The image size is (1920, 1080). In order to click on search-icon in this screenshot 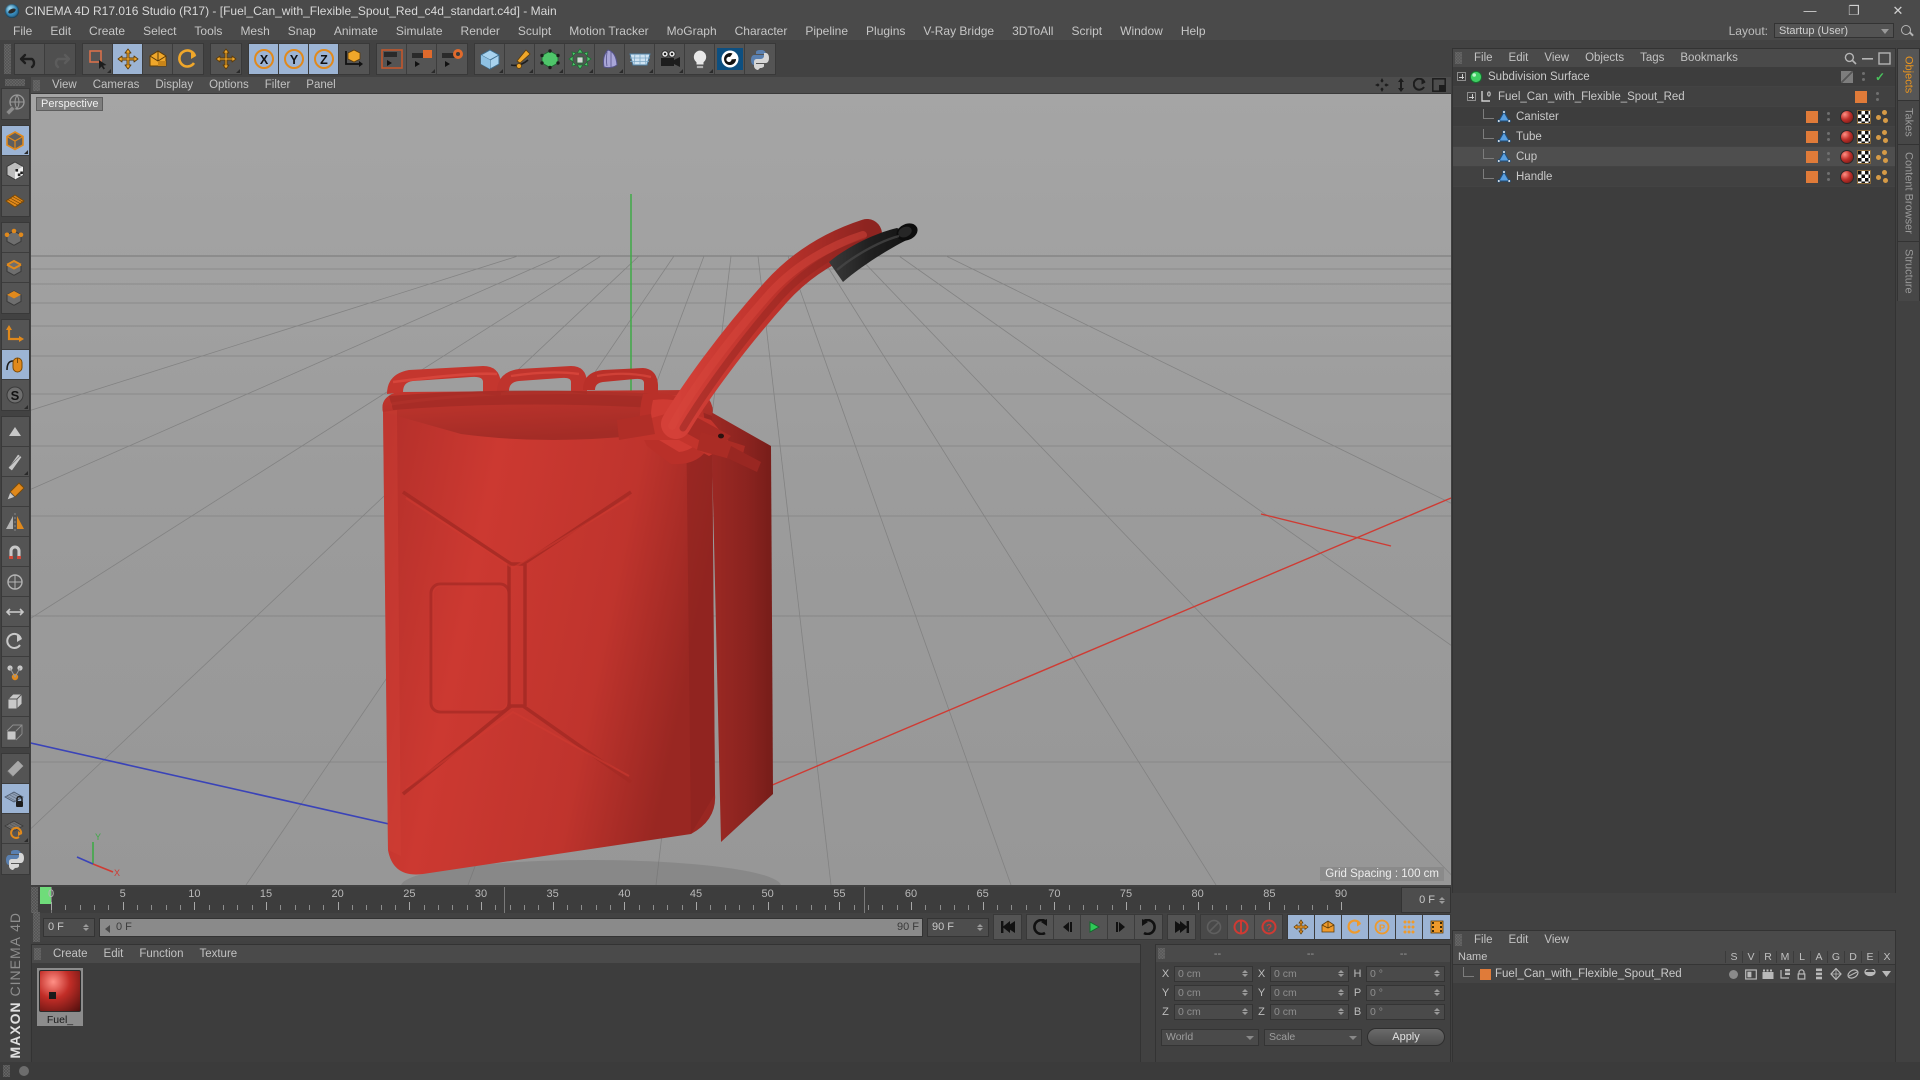, I will do `click(1907, 31)`.